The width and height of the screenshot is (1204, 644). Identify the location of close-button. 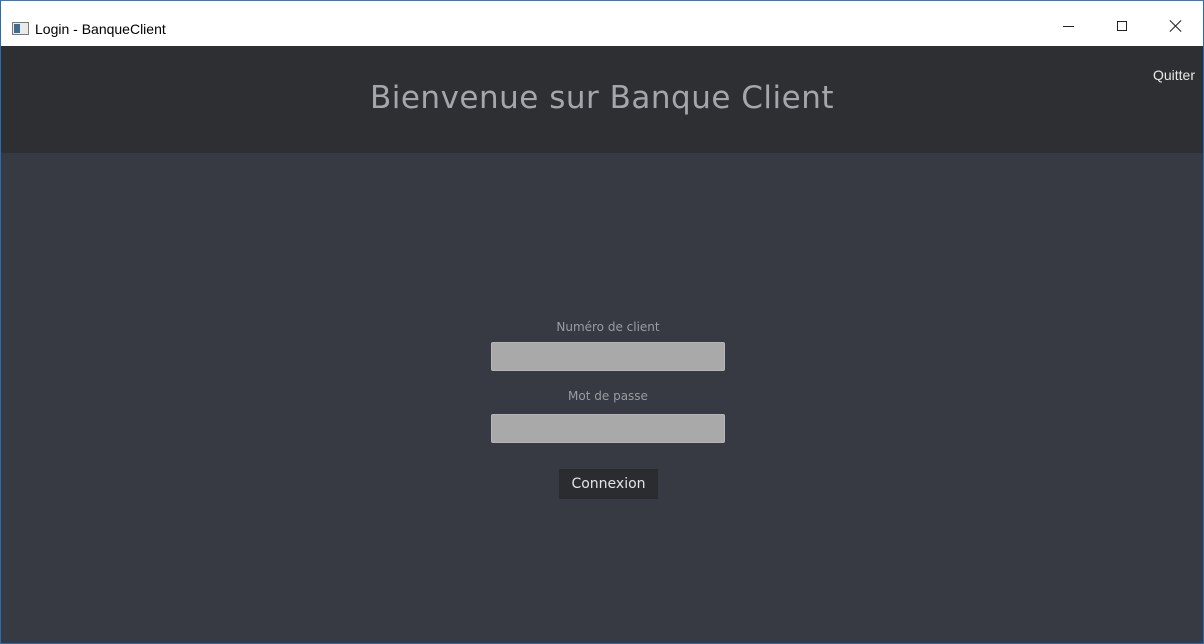
(1176, 26).